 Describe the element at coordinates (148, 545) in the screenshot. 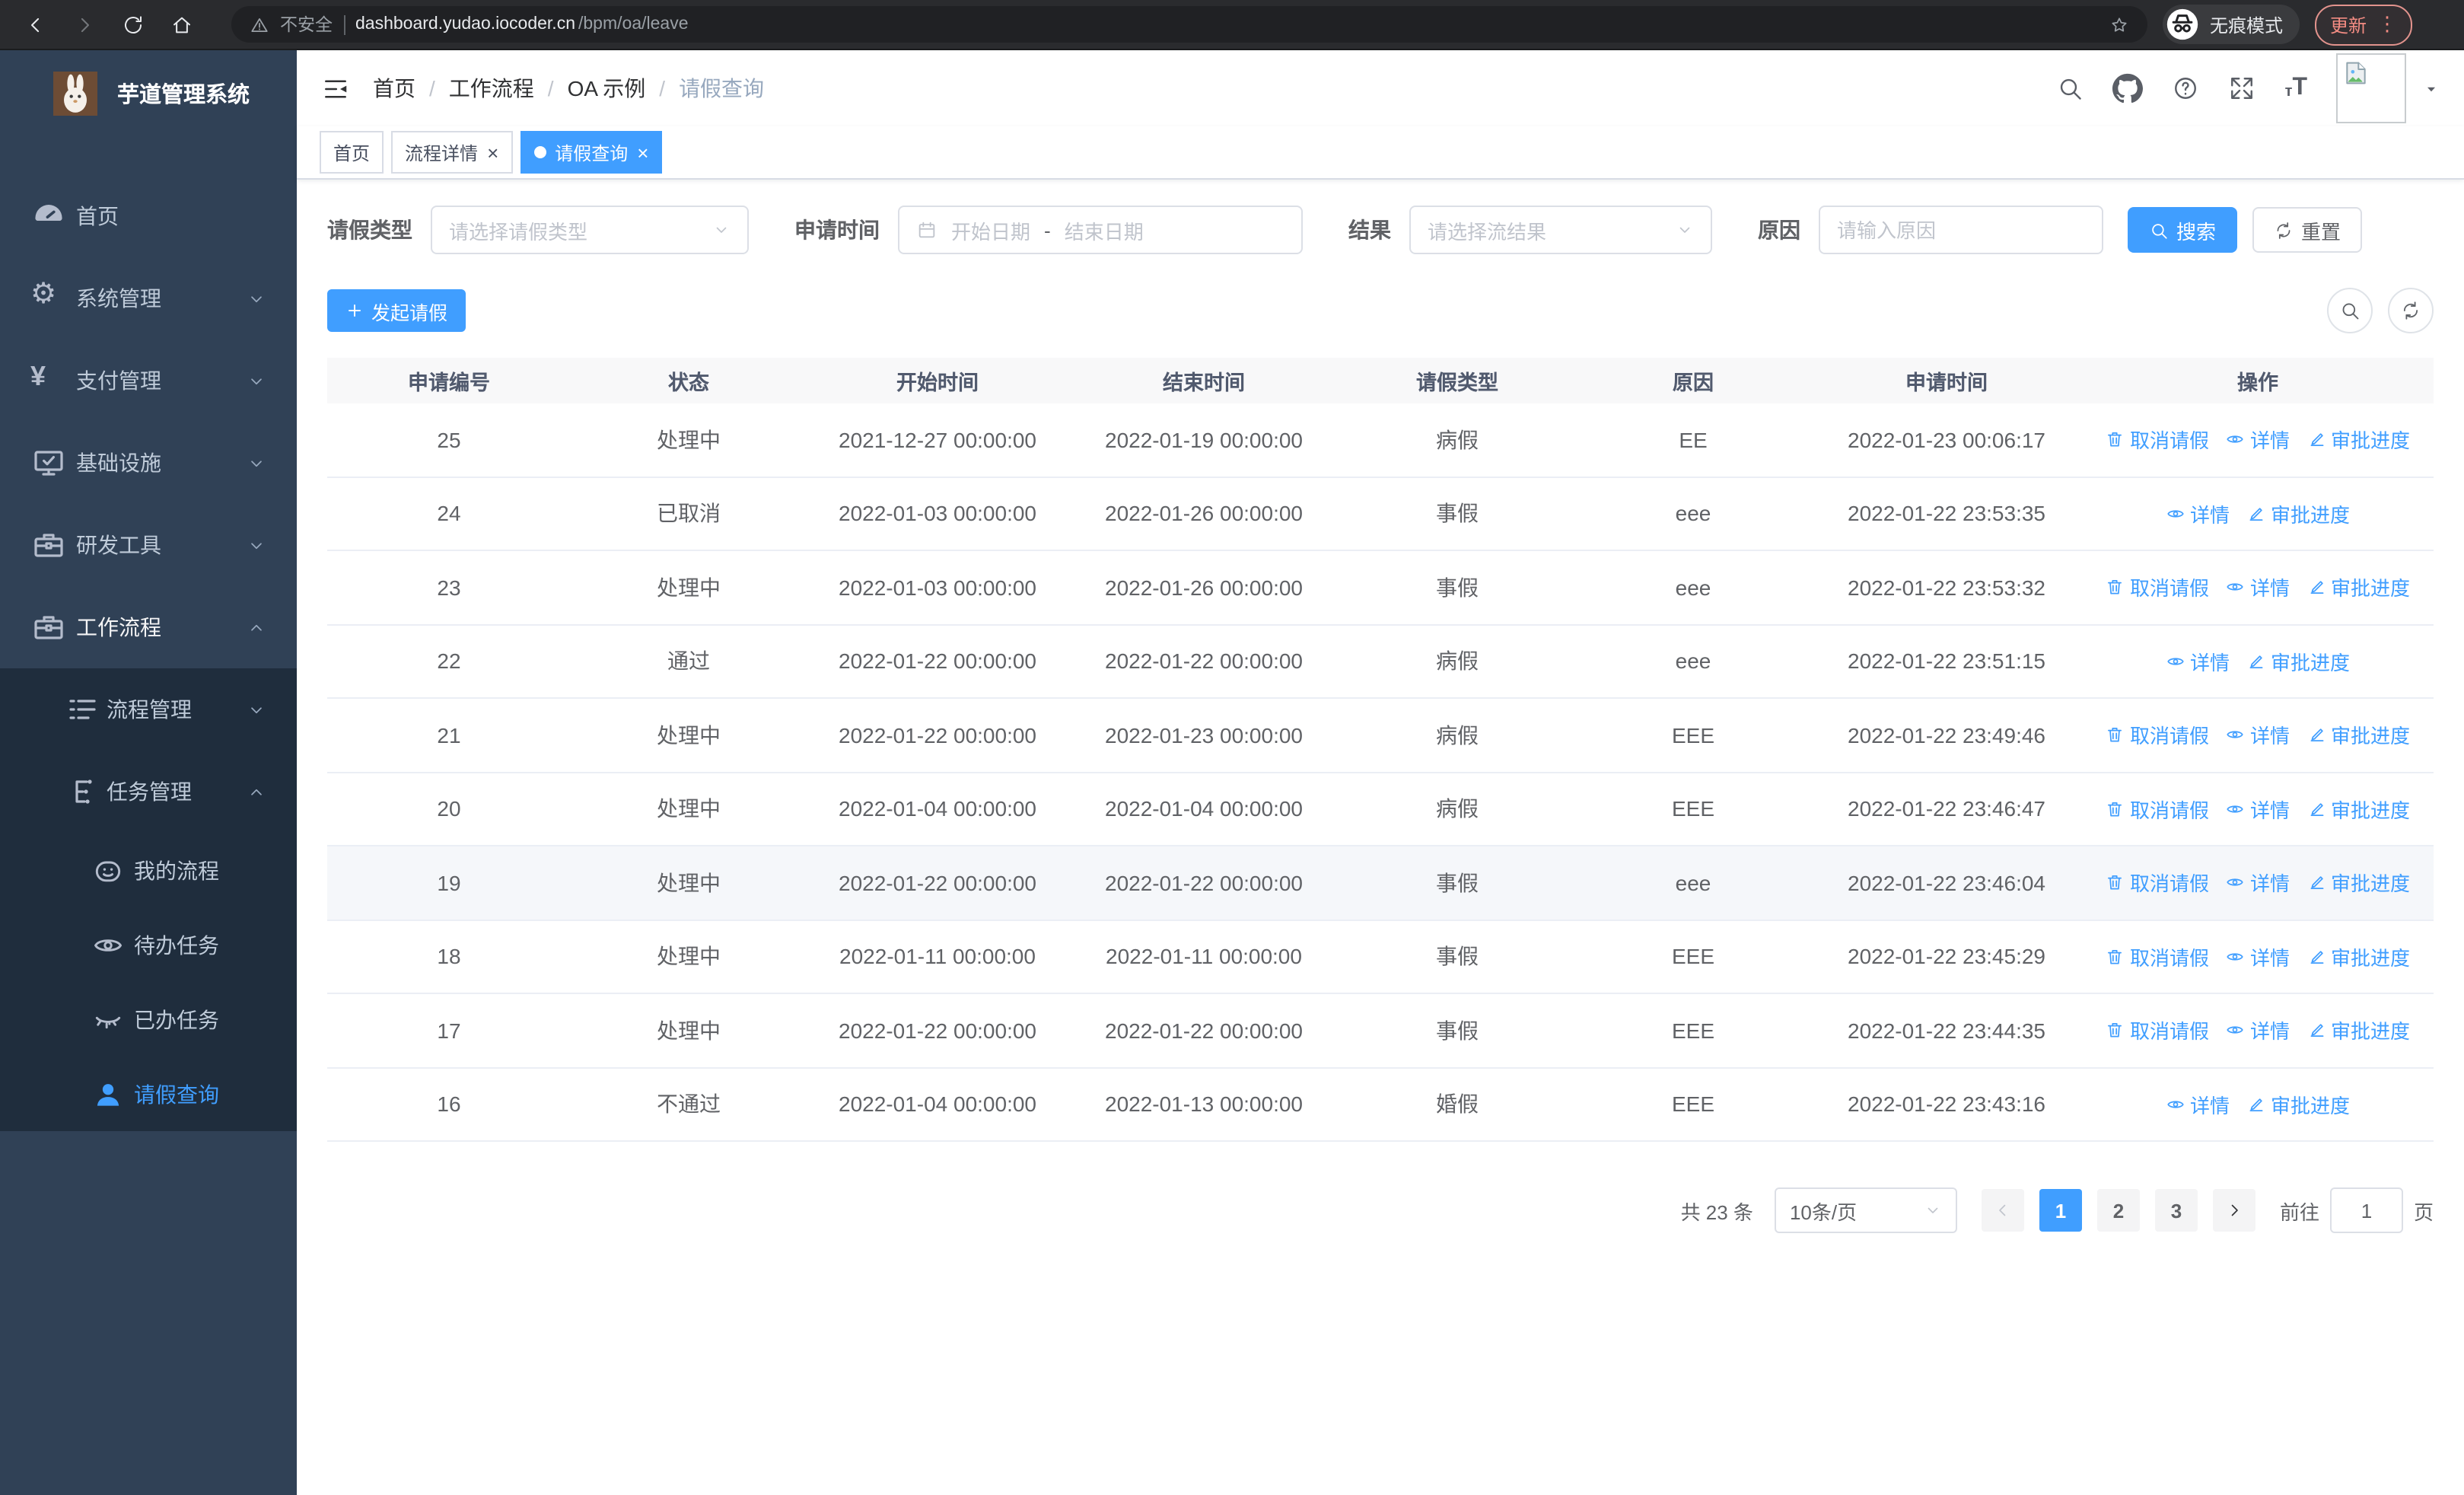

I see `sidebar-item-devtools: 研发工具` at that location.